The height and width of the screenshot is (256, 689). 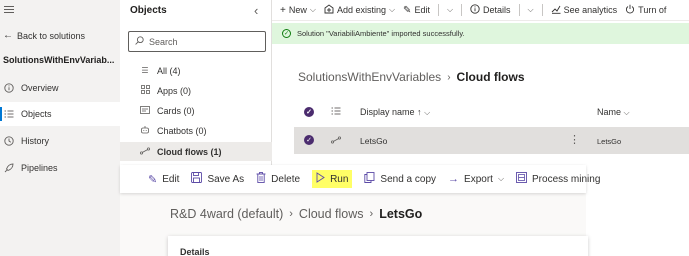 I want to click on nav-item-overview: Overview, so click(x=60, y=88).